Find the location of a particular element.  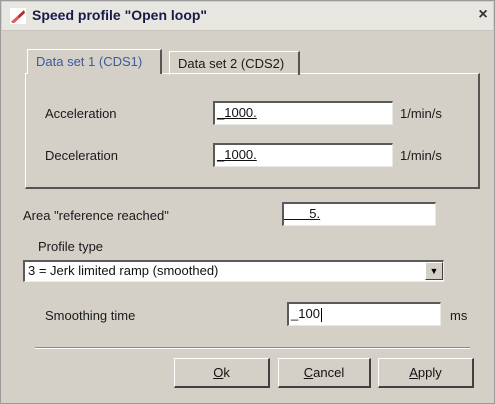

ok-accel: O is located at coordinates (218, 372).